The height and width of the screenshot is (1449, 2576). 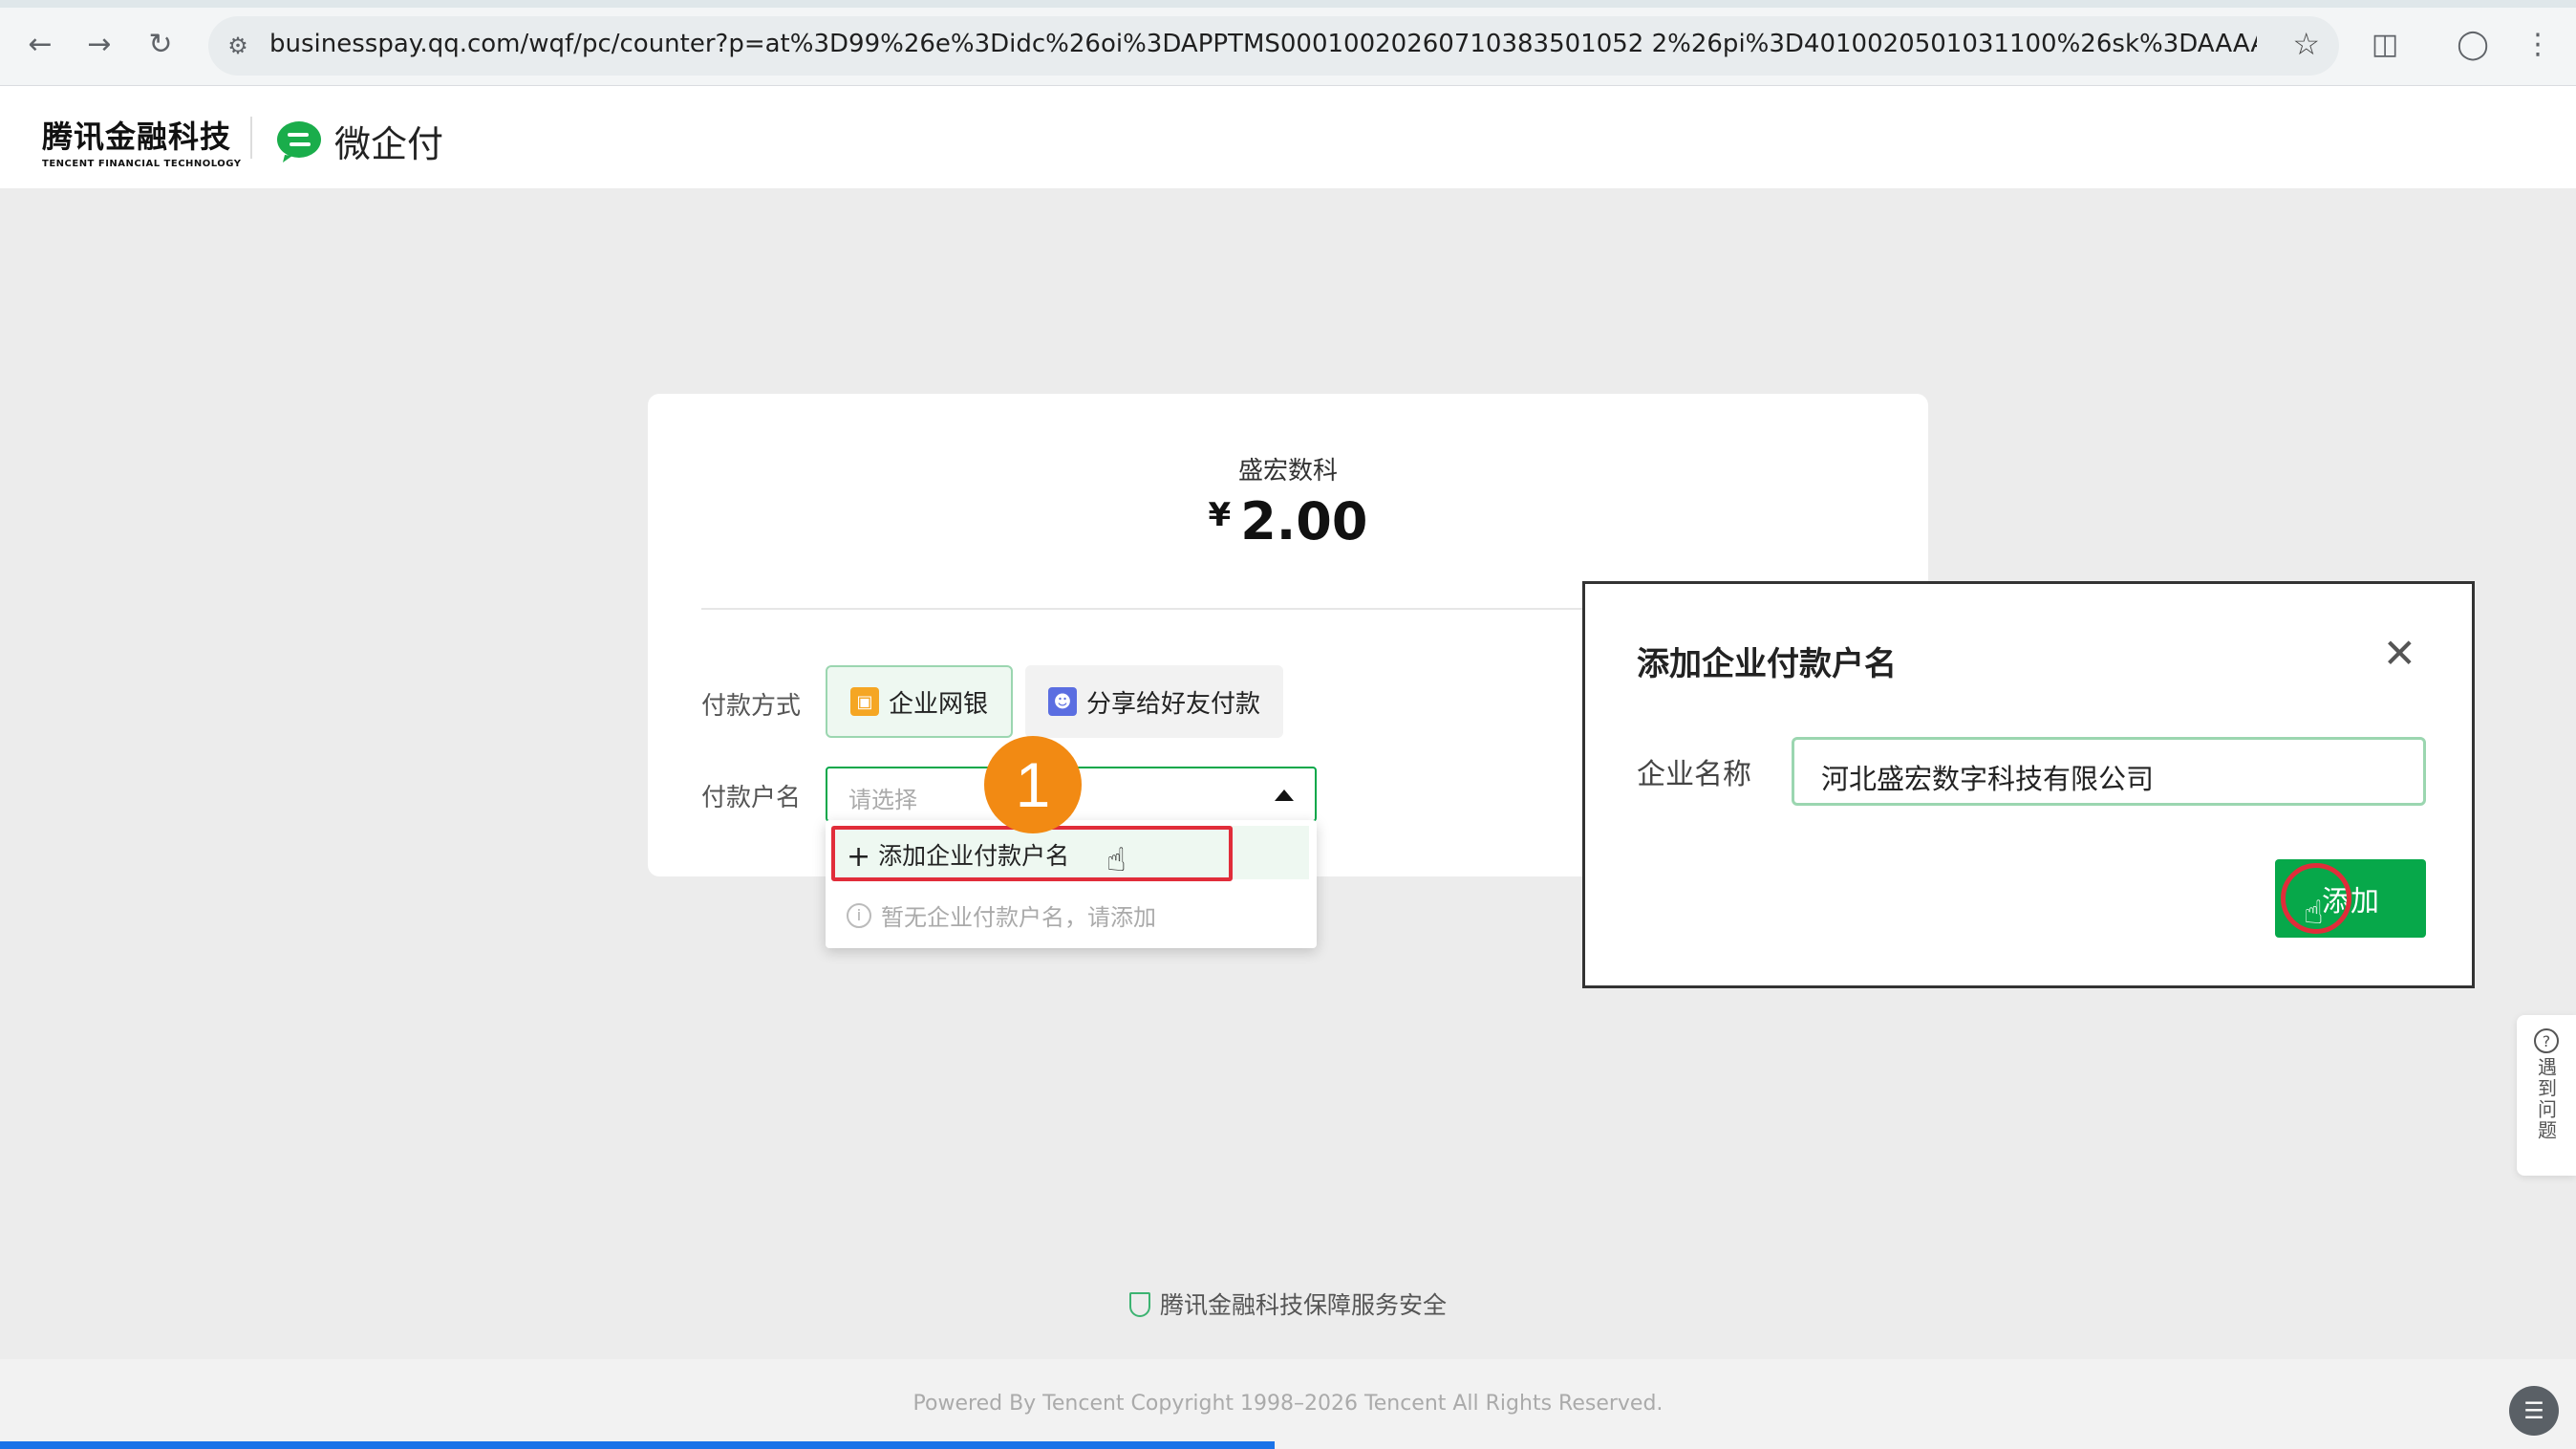 What do you see at coordinates (299, 141) in the screenshot?
I see `wqf-chat-icon` at bounding box center [299, 141].